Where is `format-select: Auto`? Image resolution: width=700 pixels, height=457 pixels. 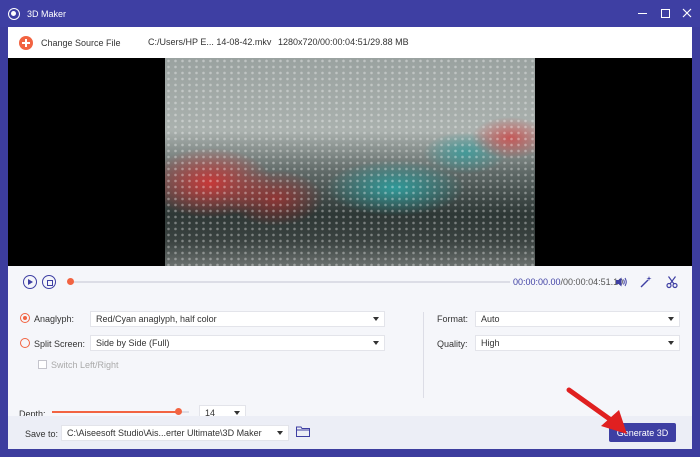 format-select: Auto is located at coordinates (577, 319).